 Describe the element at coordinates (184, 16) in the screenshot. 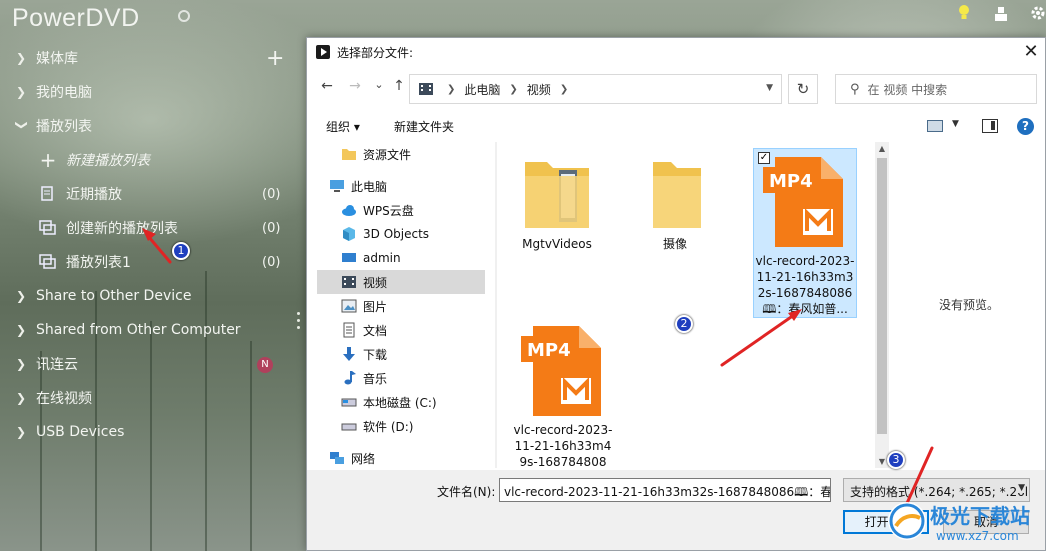

I see `window-control-icon` at that location.